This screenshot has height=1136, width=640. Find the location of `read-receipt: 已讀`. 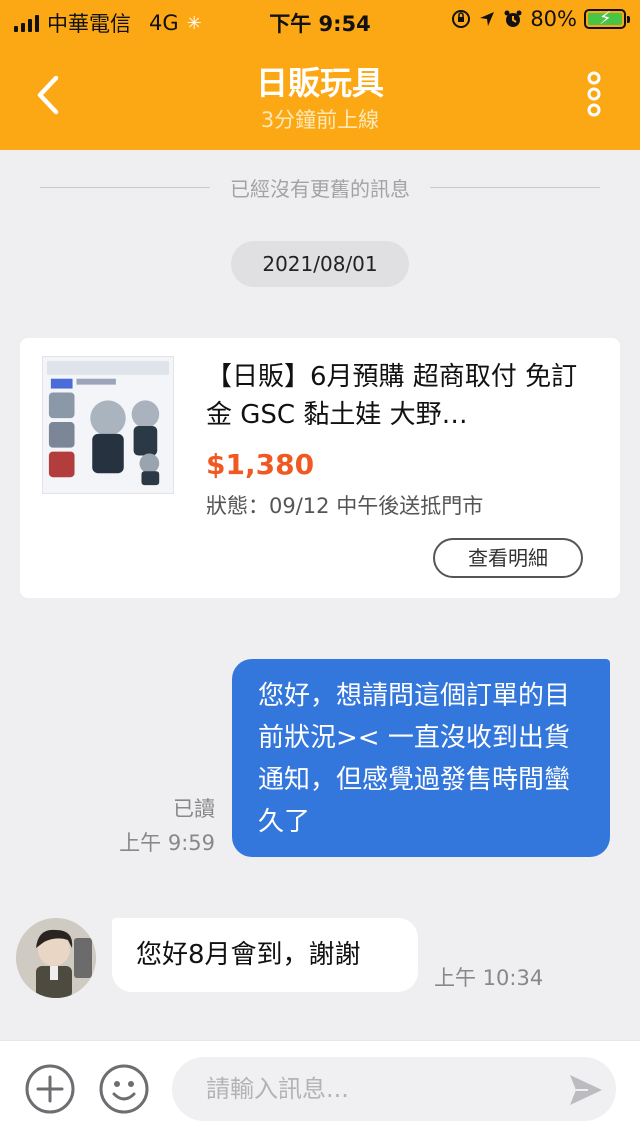

read-receipt: 已讀 is located at coordinates (194, 809).